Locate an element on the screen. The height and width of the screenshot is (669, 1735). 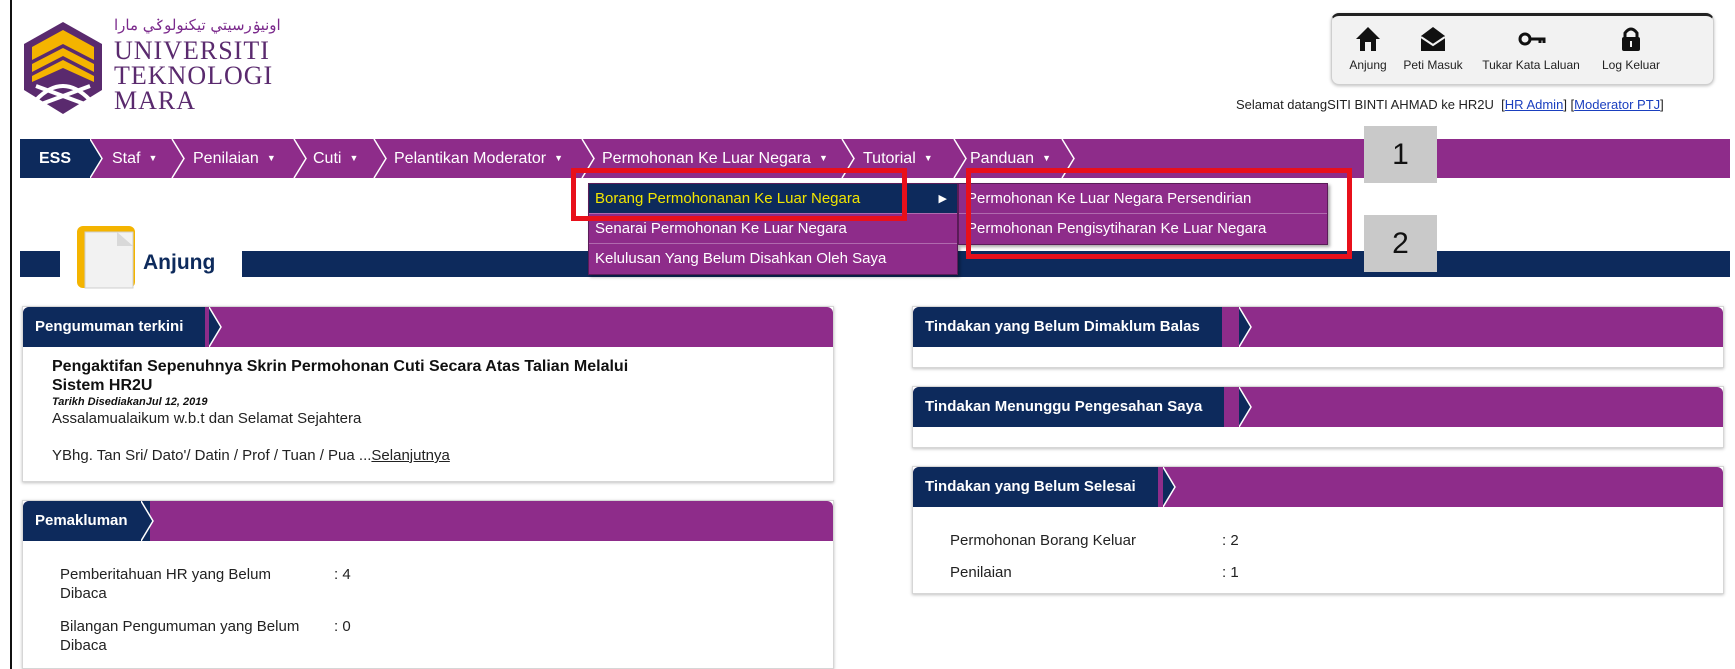
hr-admin-link: HR Admin is located at coordinates (1534, 104).